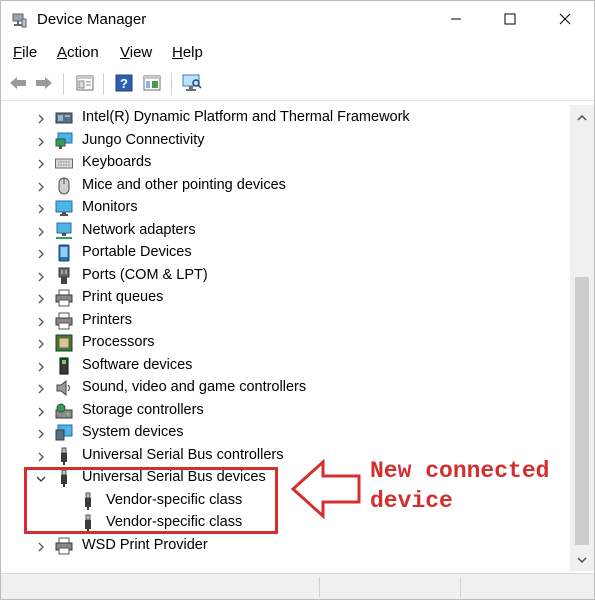 The height and width of the screenshot is (600, 595). I want to click on forward-button, so click(44, 84).